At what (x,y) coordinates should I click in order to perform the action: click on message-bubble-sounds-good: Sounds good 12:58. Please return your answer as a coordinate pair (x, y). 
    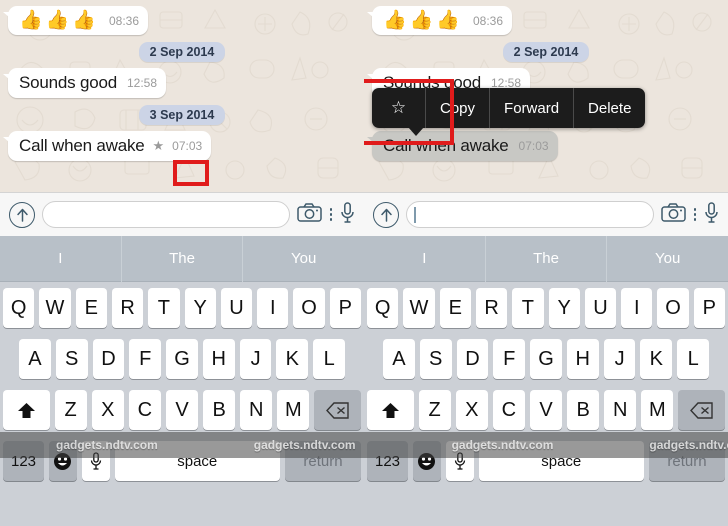
    Looking at the image, I should click on (84, 83).